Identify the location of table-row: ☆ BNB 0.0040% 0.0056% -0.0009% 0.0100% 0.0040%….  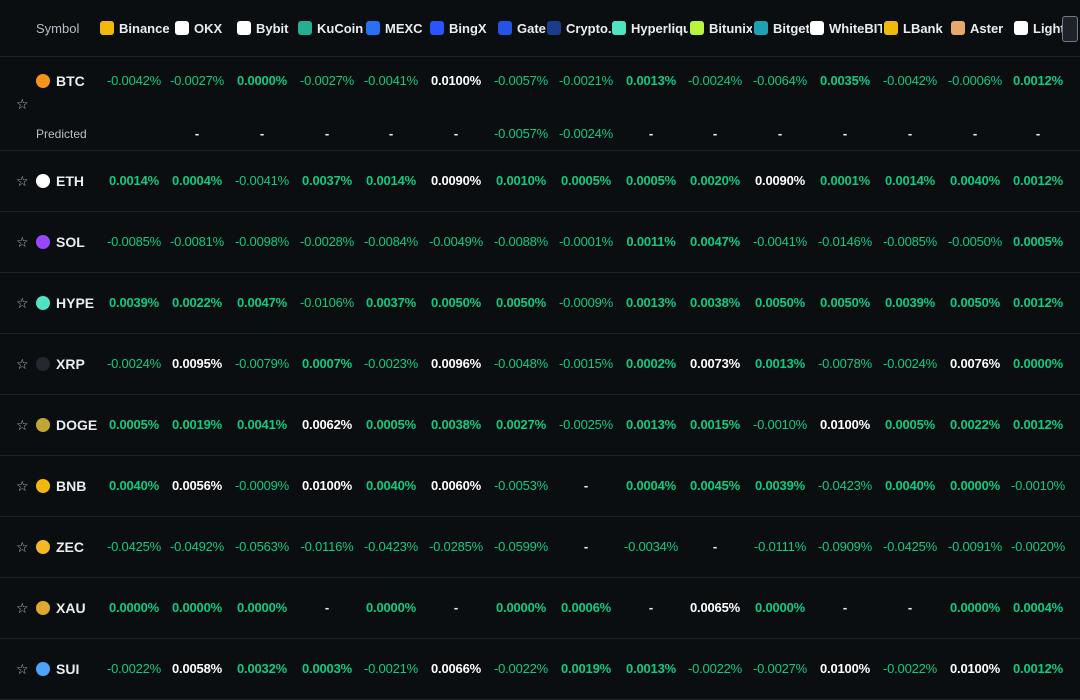
(540, 486).